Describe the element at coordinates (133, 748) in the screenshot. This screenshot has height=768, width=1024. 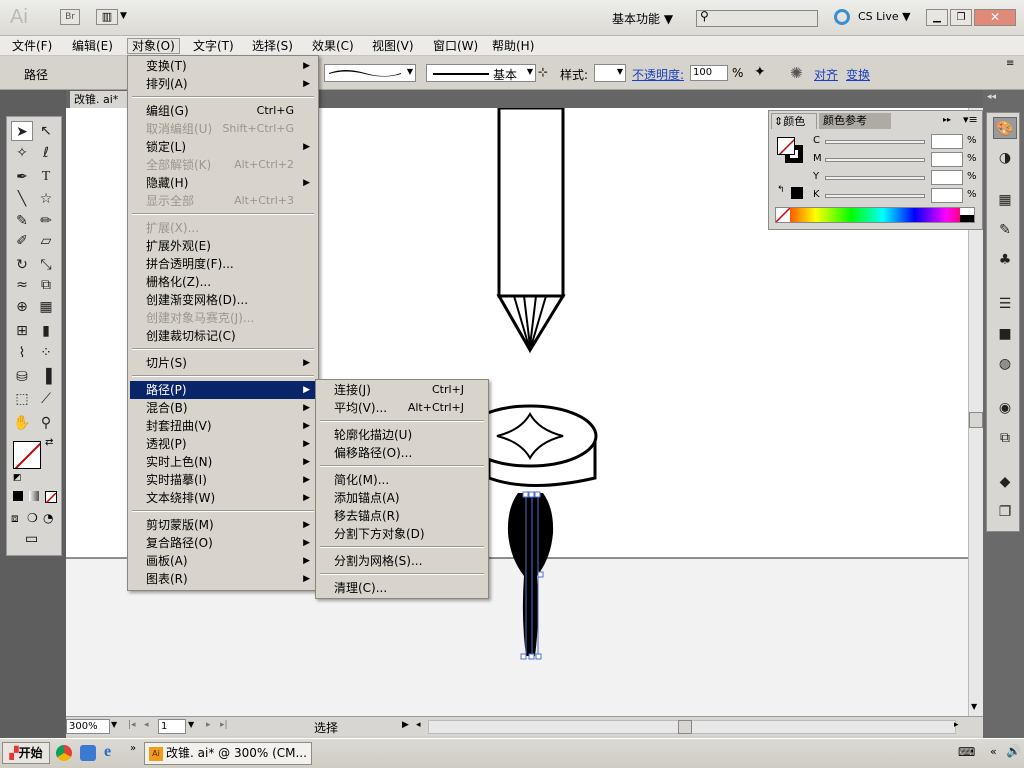
I see `quicklaunch-more-icon: »` at that location.